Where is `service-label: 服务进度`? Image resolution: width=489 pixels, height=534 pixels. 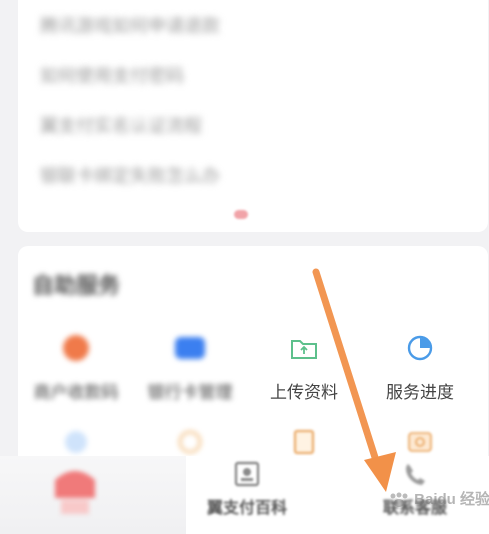 service-label: 服务进度 is located at coordinates (420, 392).